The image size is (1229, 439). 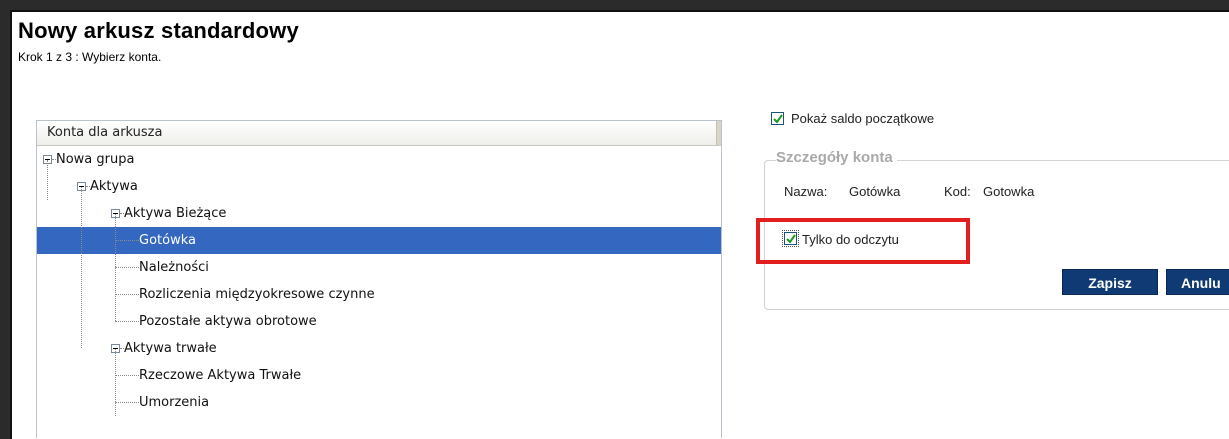 What do you see at coordinates (175, 213) in the screenshot?
I see `tree-node-label: Aktywa Bieżące` at bounding box center [175, 213].